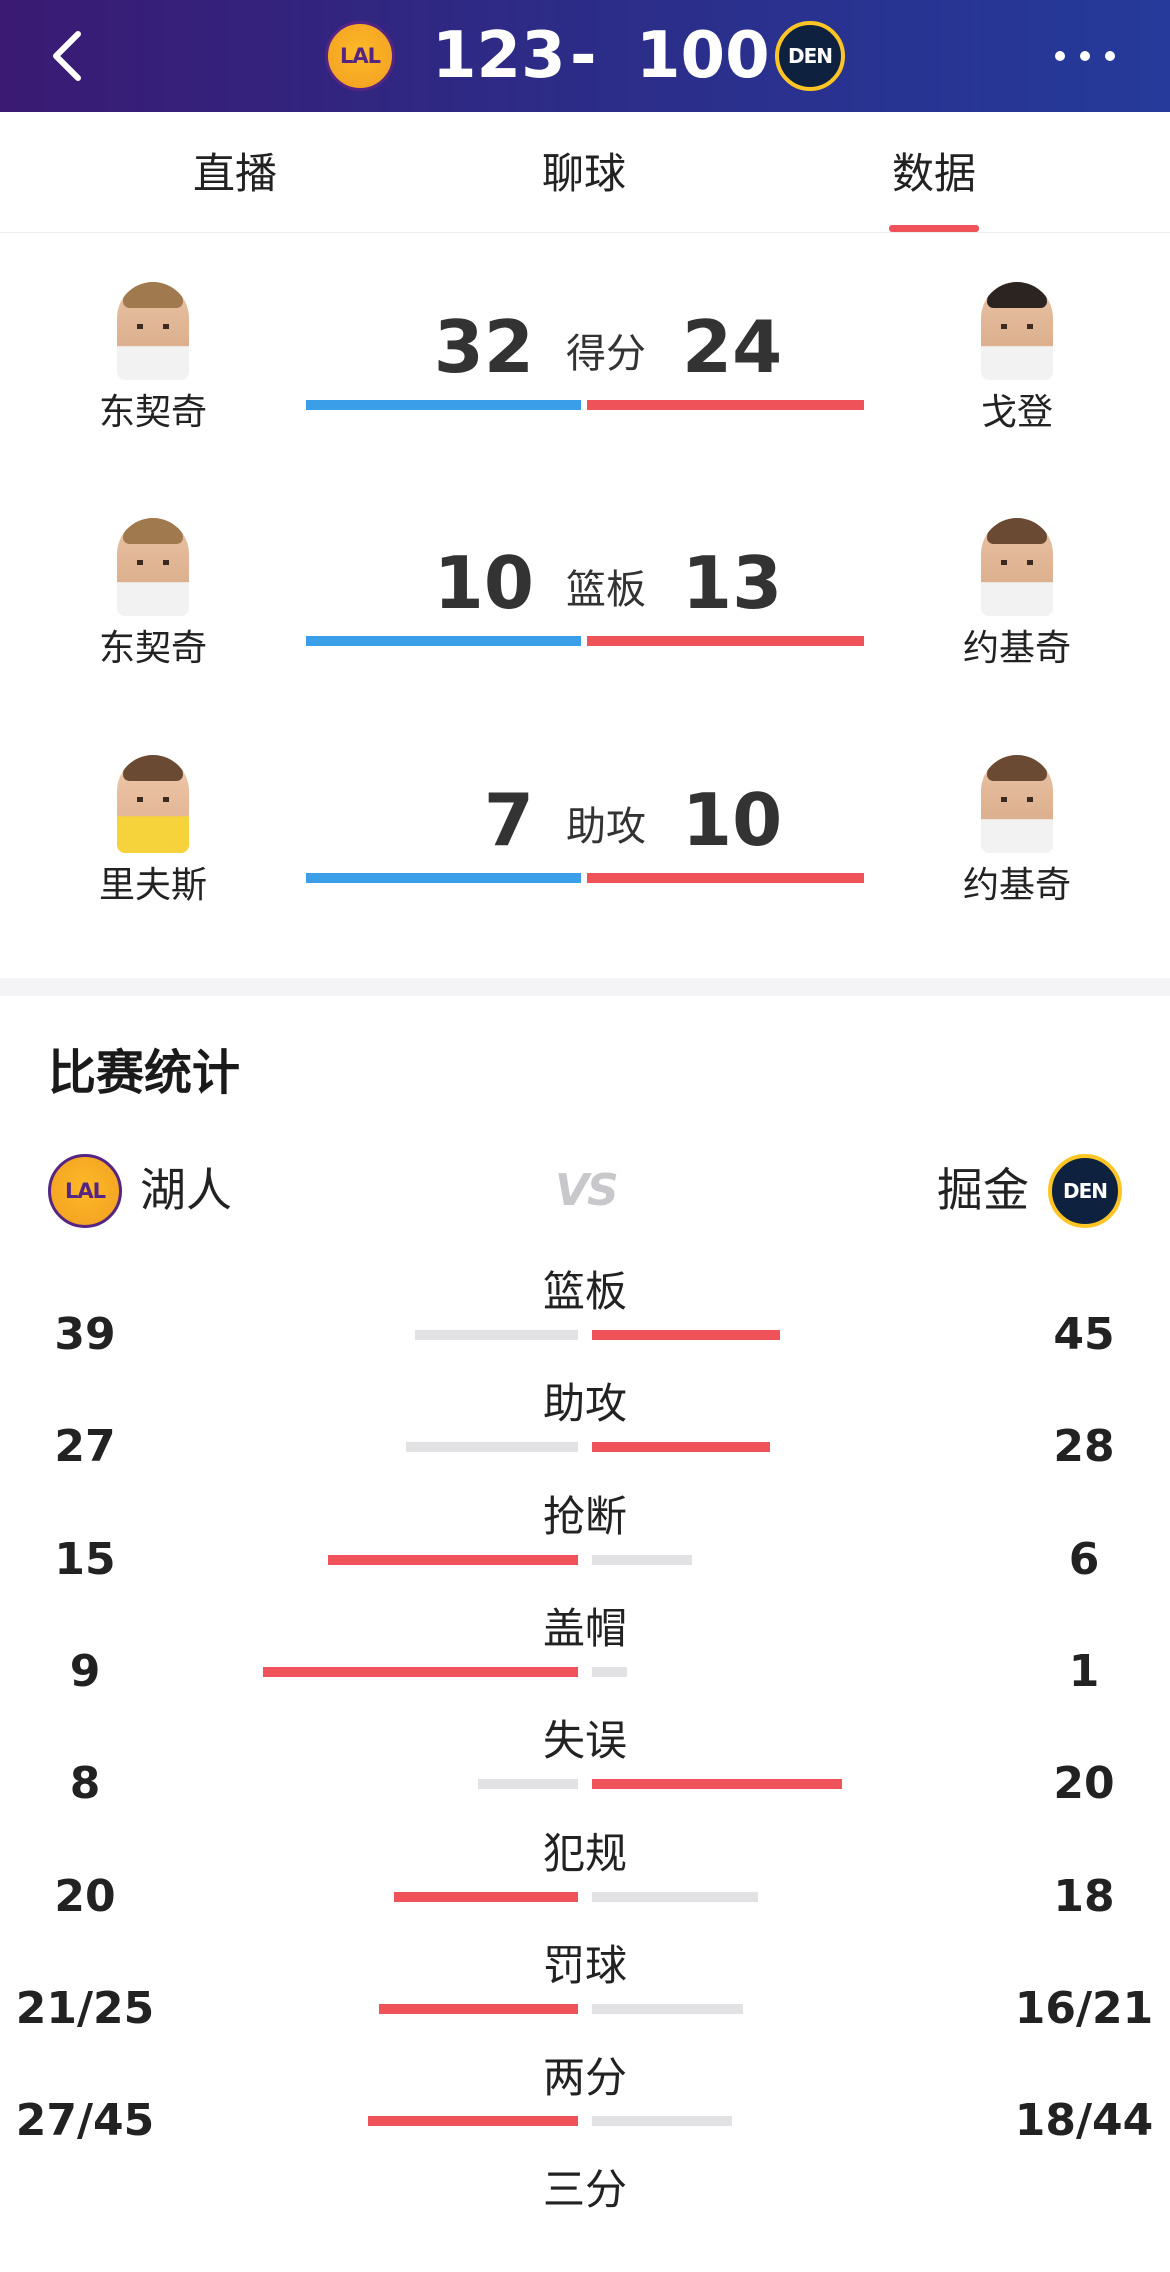 The width and height of the screenshot is (1170, 2272). What do you see at coordinates (732, 347) in the screenshot?
I see `away-leader-value: 24` at bounding box center [732, 347].